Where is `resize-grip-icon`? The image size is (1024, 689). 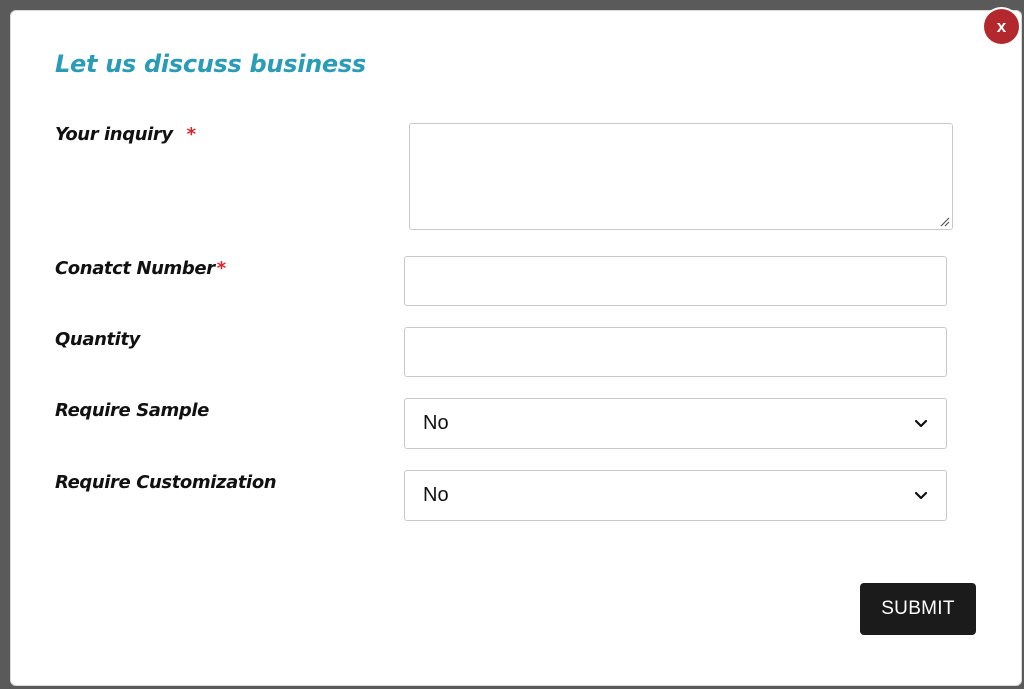 resize-grip-icon is located at coordinates (944, 221).